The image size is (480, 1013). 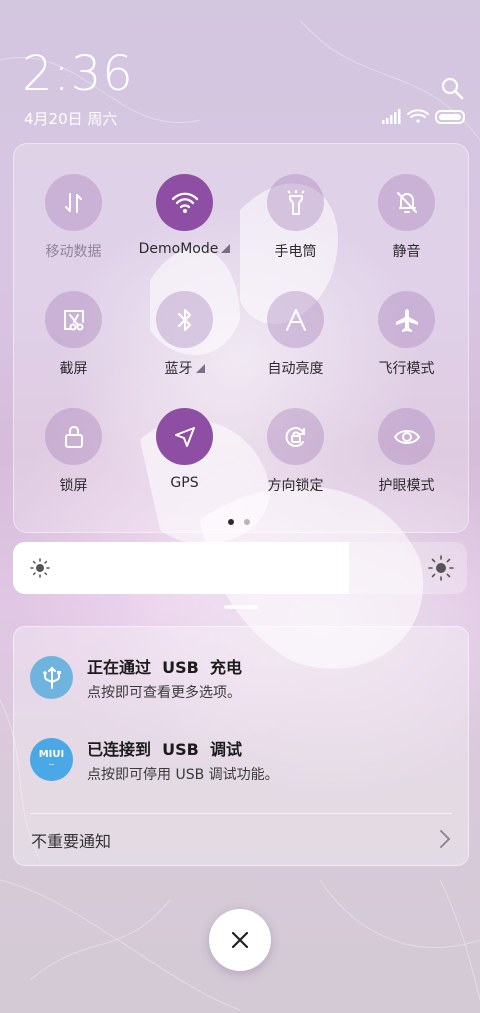 What do you see at coordinates (406, 224) in the screenshot?
I see `tile-mute: 静音` at bounding box center [406, 224].